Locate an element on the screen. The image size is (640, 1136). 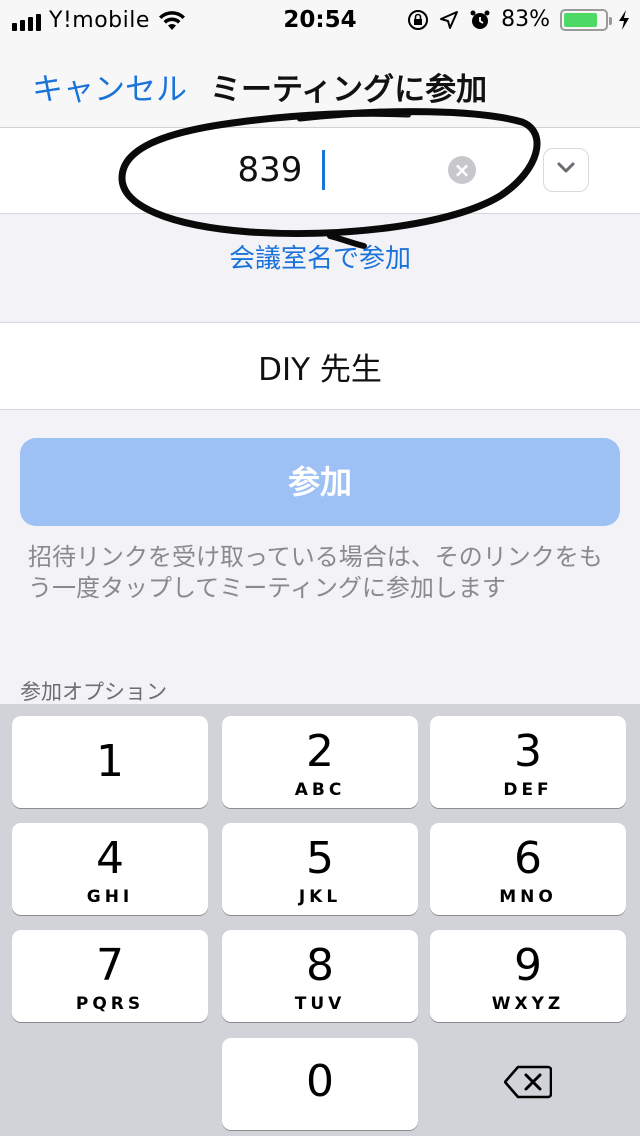
key-digit: 1 is located at coordinates (110, 761).